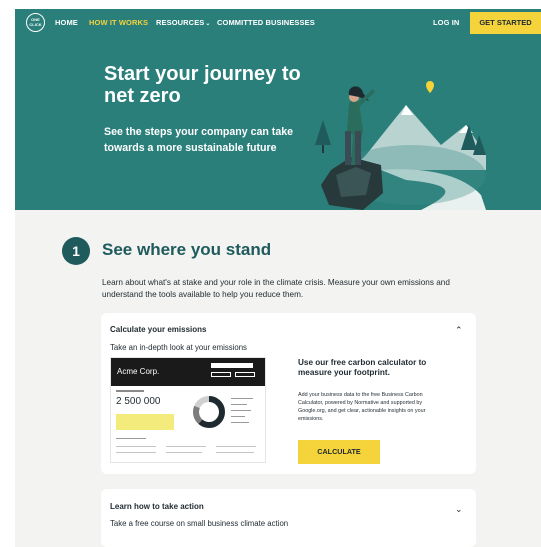 Image resolution: width=541 pixels, height=547 pixels. What do you see at coordinates (202, 85) in the screenshot?
I see `hero-title: Start your journey to net zero` at bounding box center [202, 85].